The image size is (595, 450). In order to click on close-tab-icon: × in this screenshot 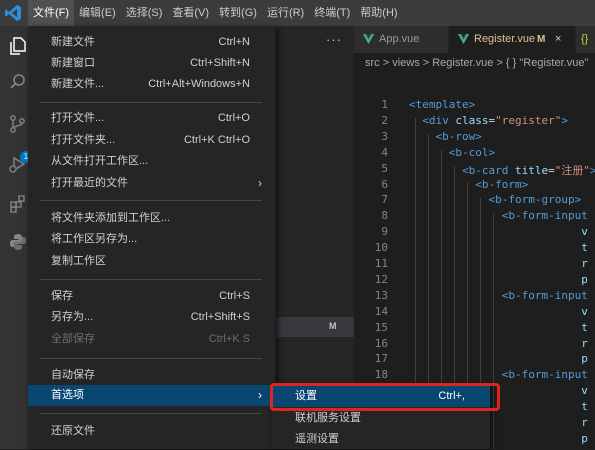, I will do `click(558, 39)`.